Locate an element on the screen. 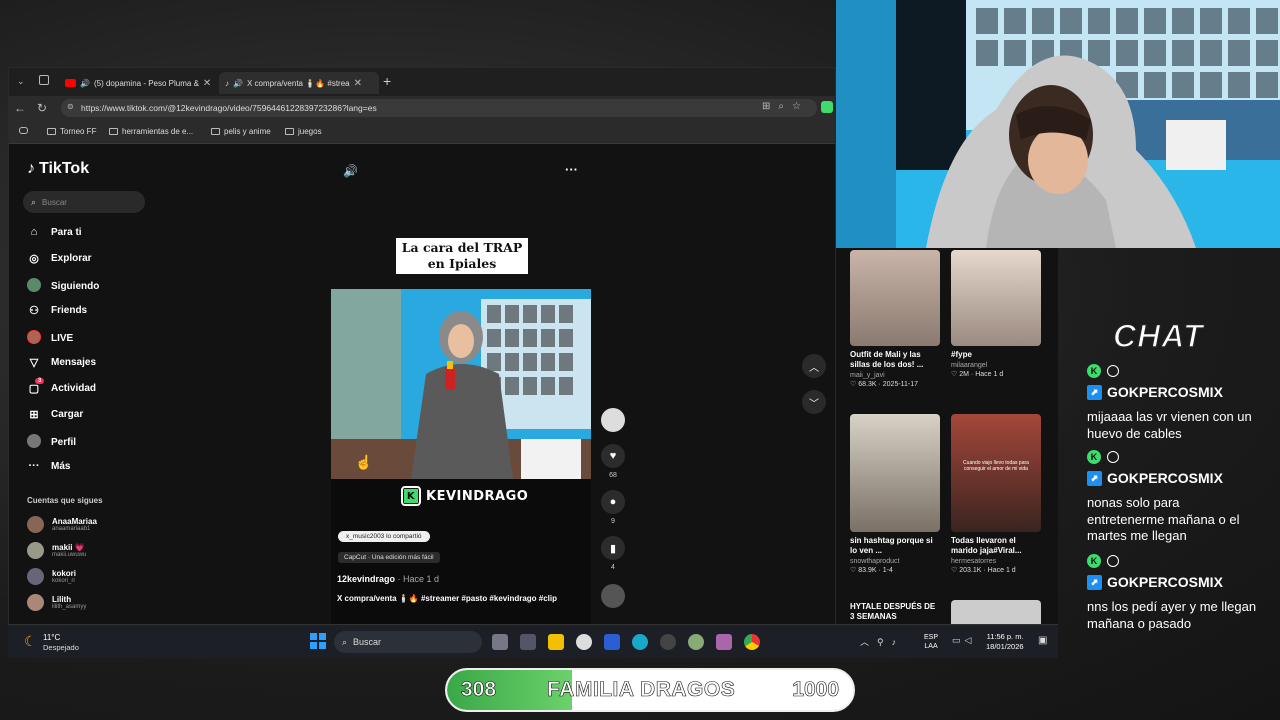  nav-actividad: ▢ 3 Actividad is located at coordinates (61, 386).